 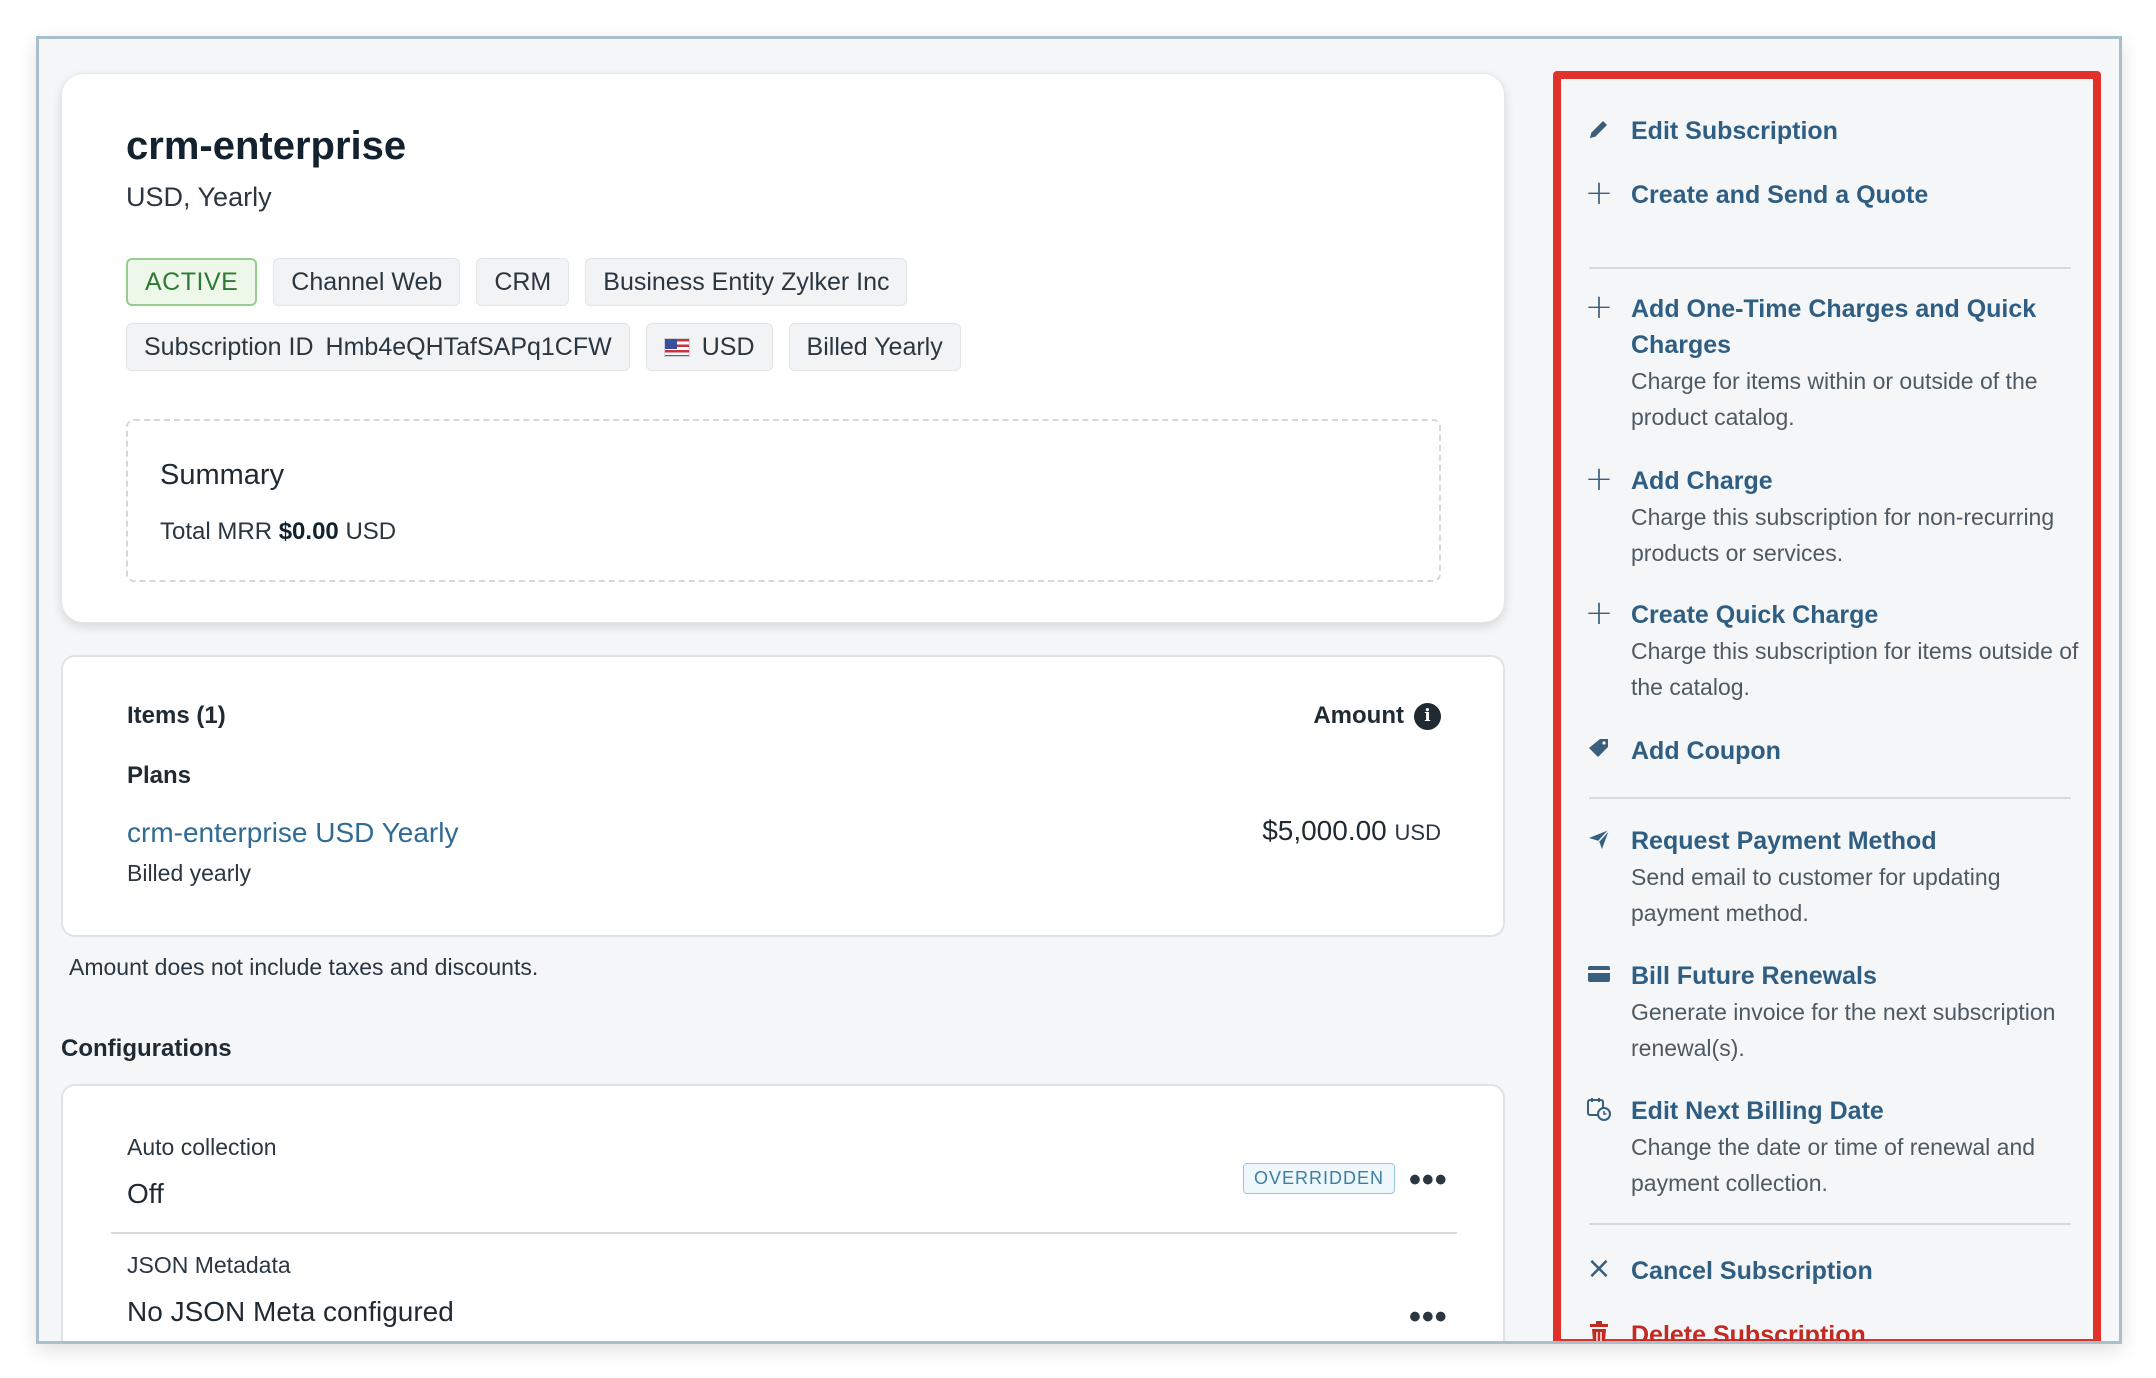 What do you see at coordinates (468, 346) in the screenshot?
I see `subscription-id-value: Hmb4eQHTafSAPq1CFW` at bounding box center [468, 346].